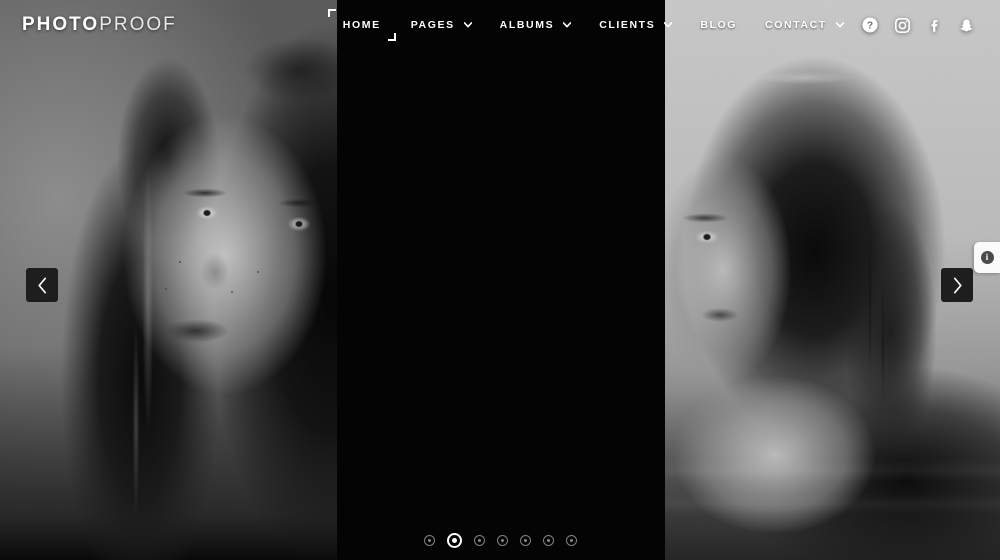 This screenshot has height=560, width=1000. Describe the element at coordinates (527, 25) in the screenshot. I see `nav-label-albums: ALBUMS` at that location.